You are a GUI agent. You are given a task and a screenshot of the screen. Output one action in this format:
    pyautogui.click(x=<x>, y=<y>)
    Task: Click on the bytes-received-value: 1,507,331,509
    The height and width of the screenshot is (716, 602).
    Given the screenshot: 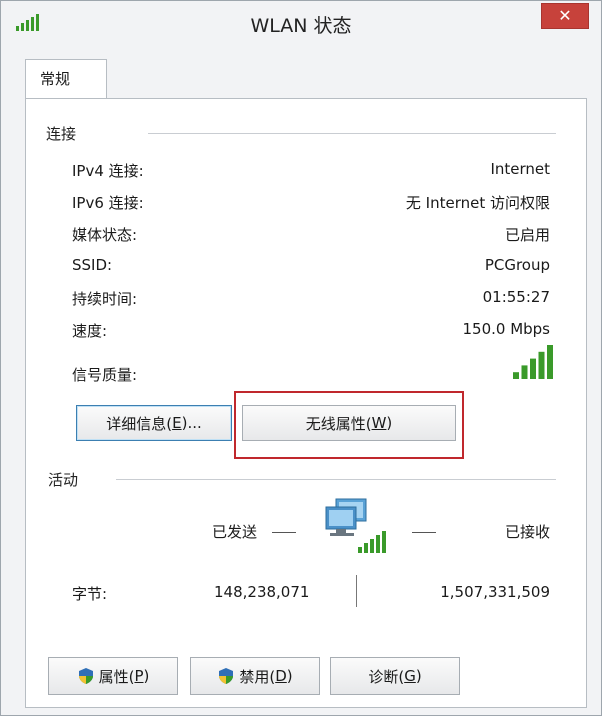 What is the action you would take?
    pyautogui.click(x=495, y=592)
    